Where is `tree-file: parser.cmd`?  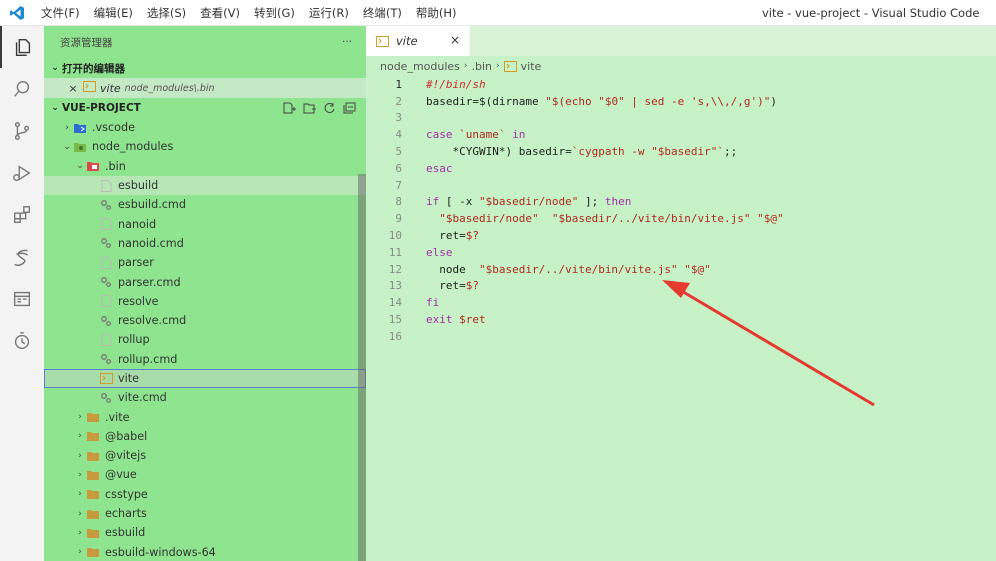
tree-file: parser.cmd is located at coordinates (205, 281).